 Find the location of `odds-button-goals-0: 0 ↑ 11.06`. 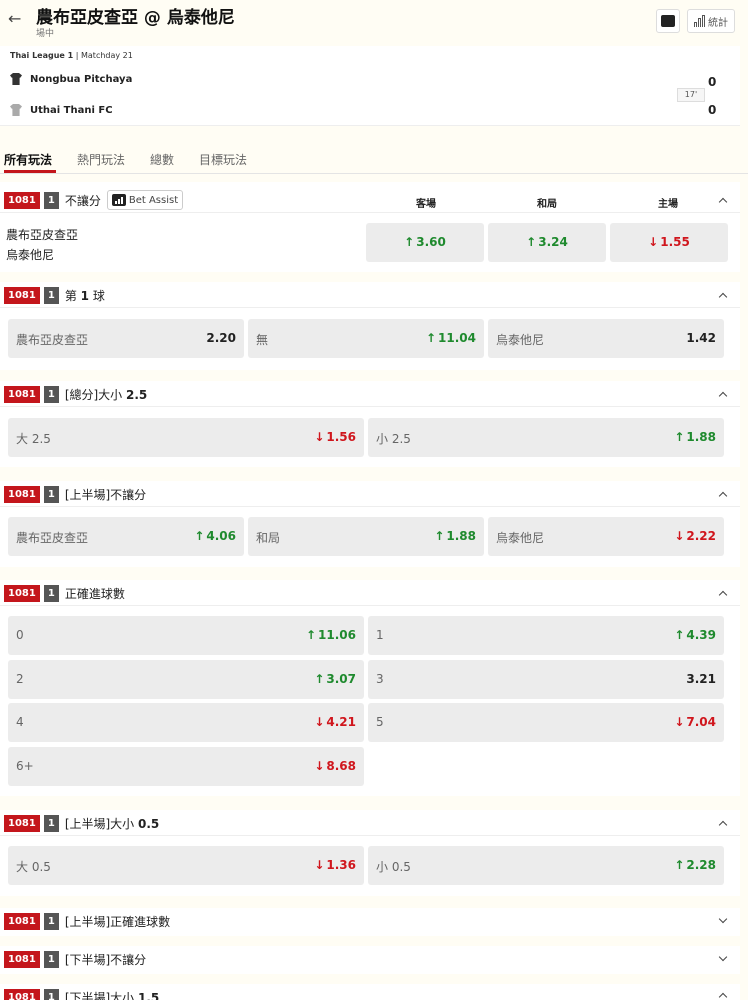

odds-button-goals-0: 0 ↑ 11.06 is located at coordinates (186, 635).